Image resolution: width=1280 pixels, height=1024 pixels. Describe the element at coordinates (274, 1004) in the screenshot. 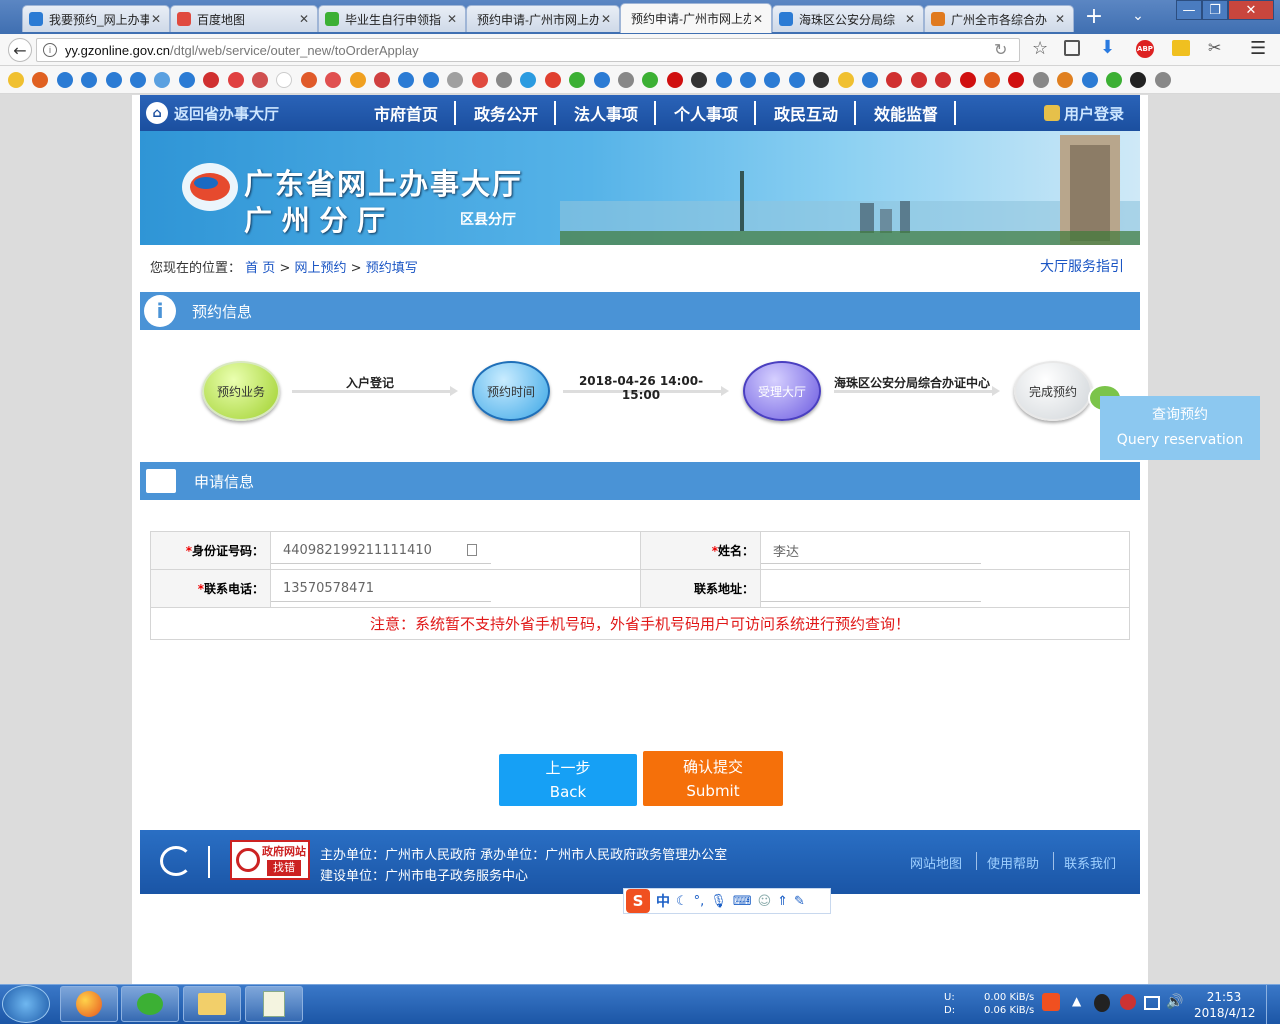

I see `notepad-taskbar-icon` at that location.